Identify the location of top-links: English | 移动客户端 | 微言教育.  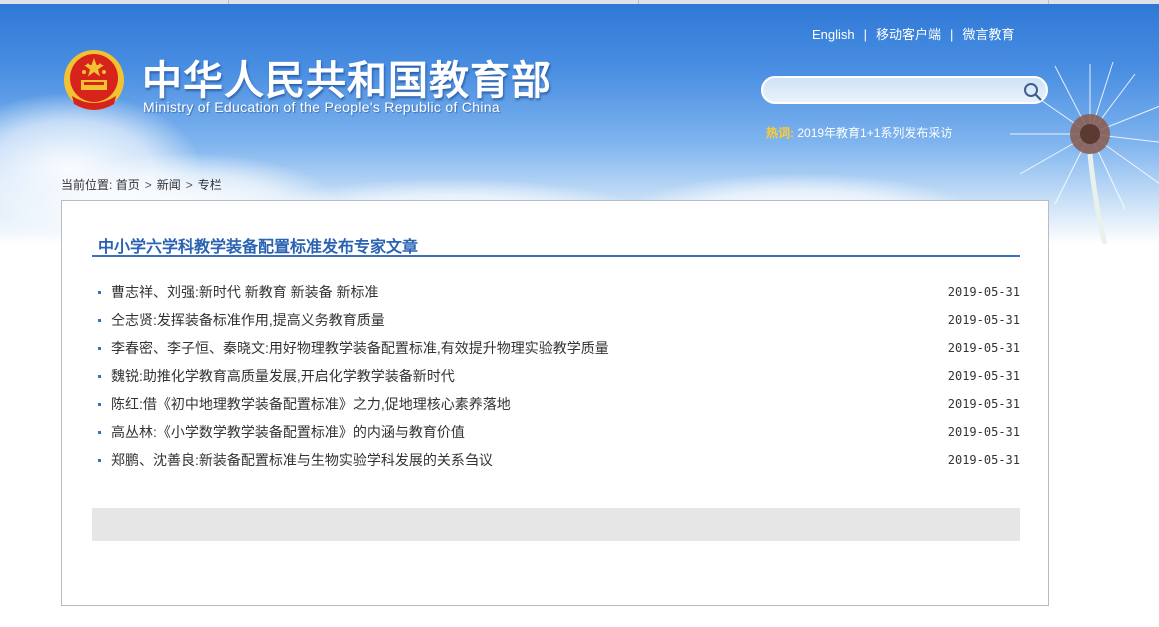
(913, 33).